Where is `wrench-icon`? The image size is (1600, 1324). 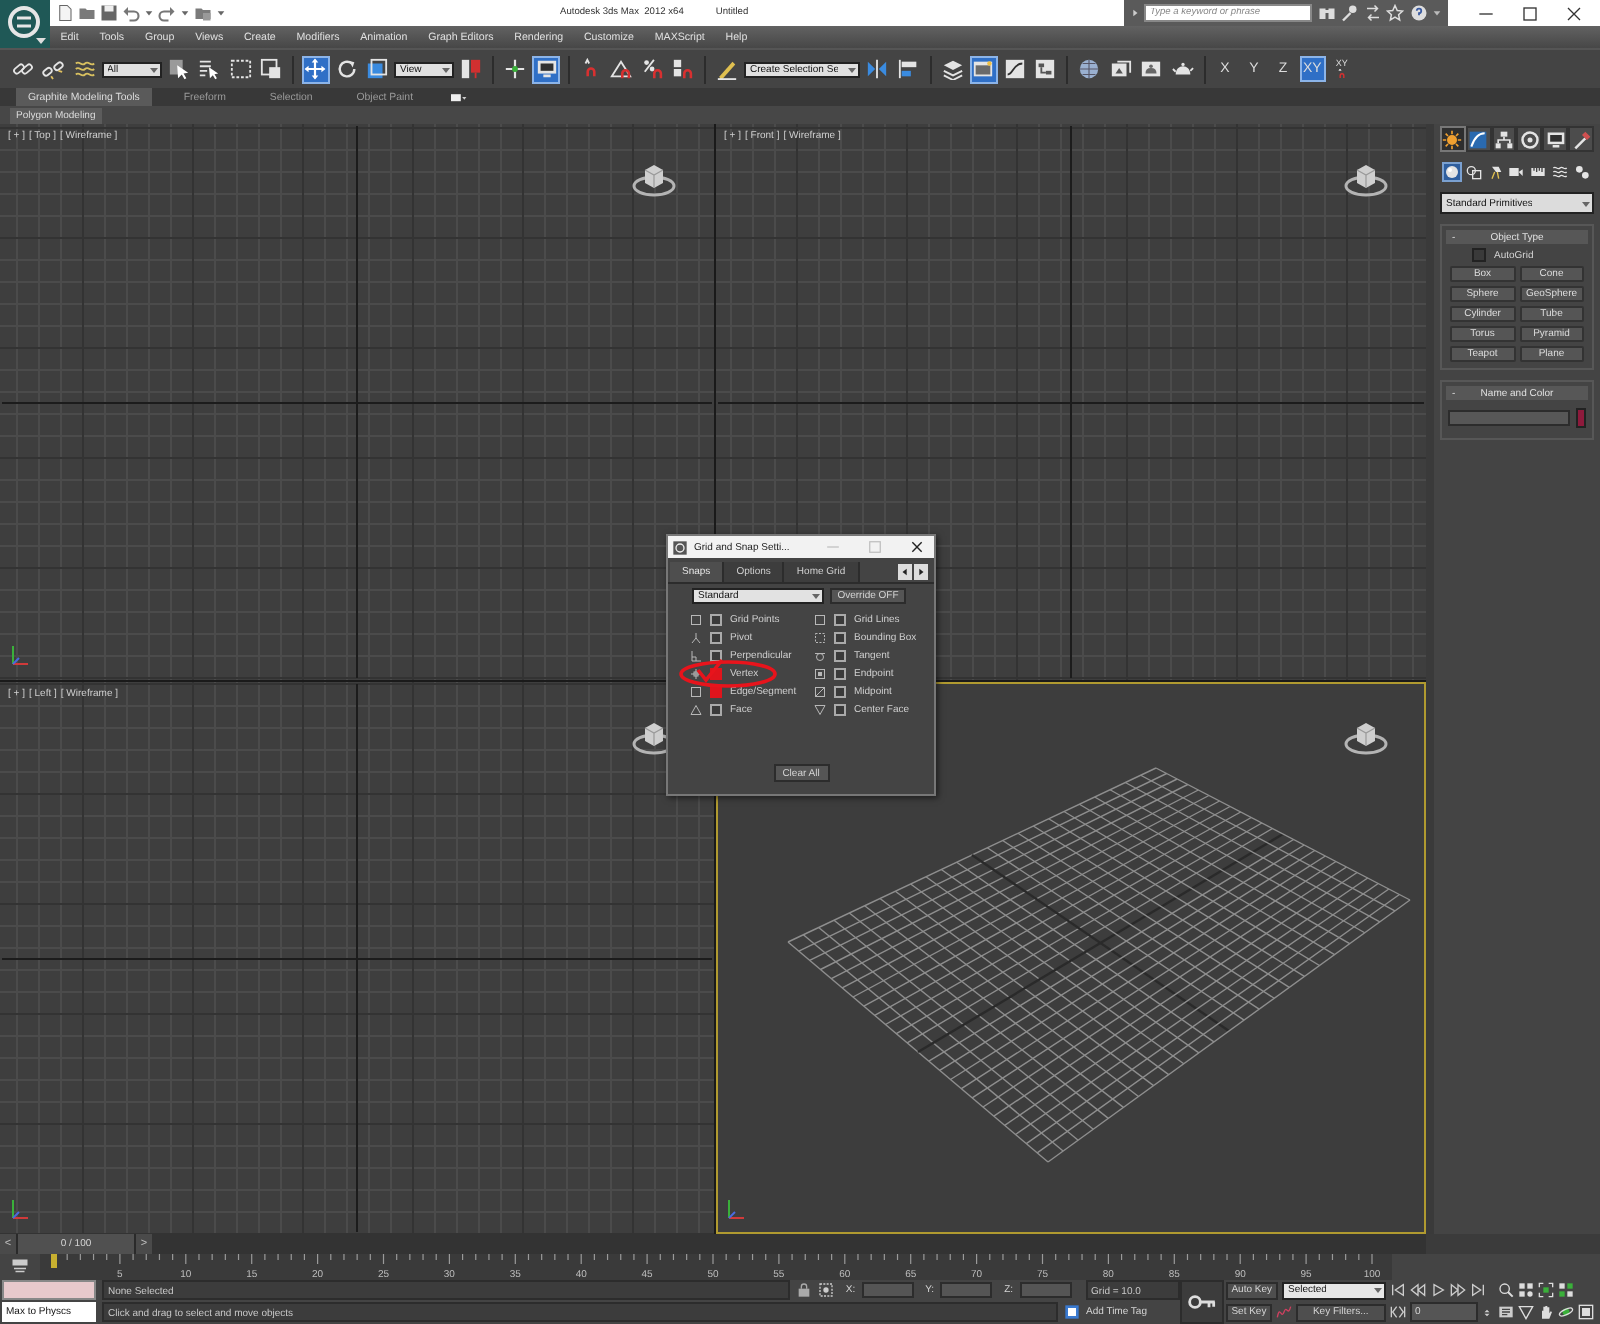
wrench-icon is located at coordinates (1349, 13).